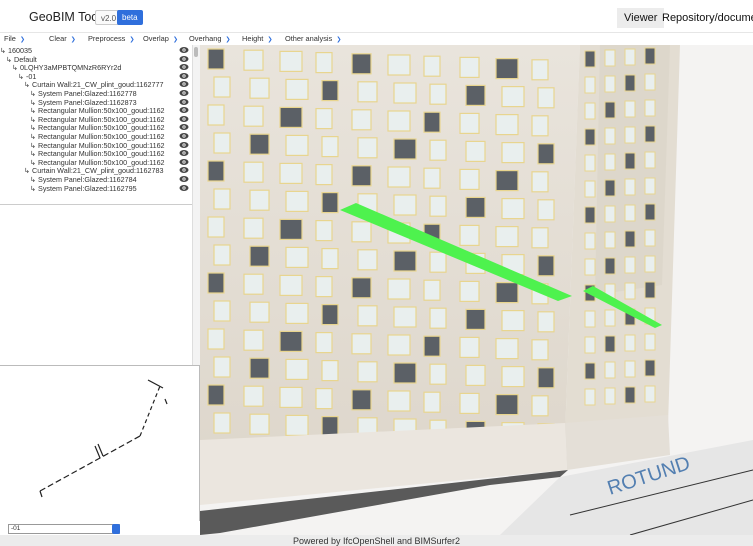 This screenshot has width=753, height=546. What do you see at coordinates (205, 38) in the screenshot?
I see `menu-overhang-label: Overhang` at bounding box center [205, 38].